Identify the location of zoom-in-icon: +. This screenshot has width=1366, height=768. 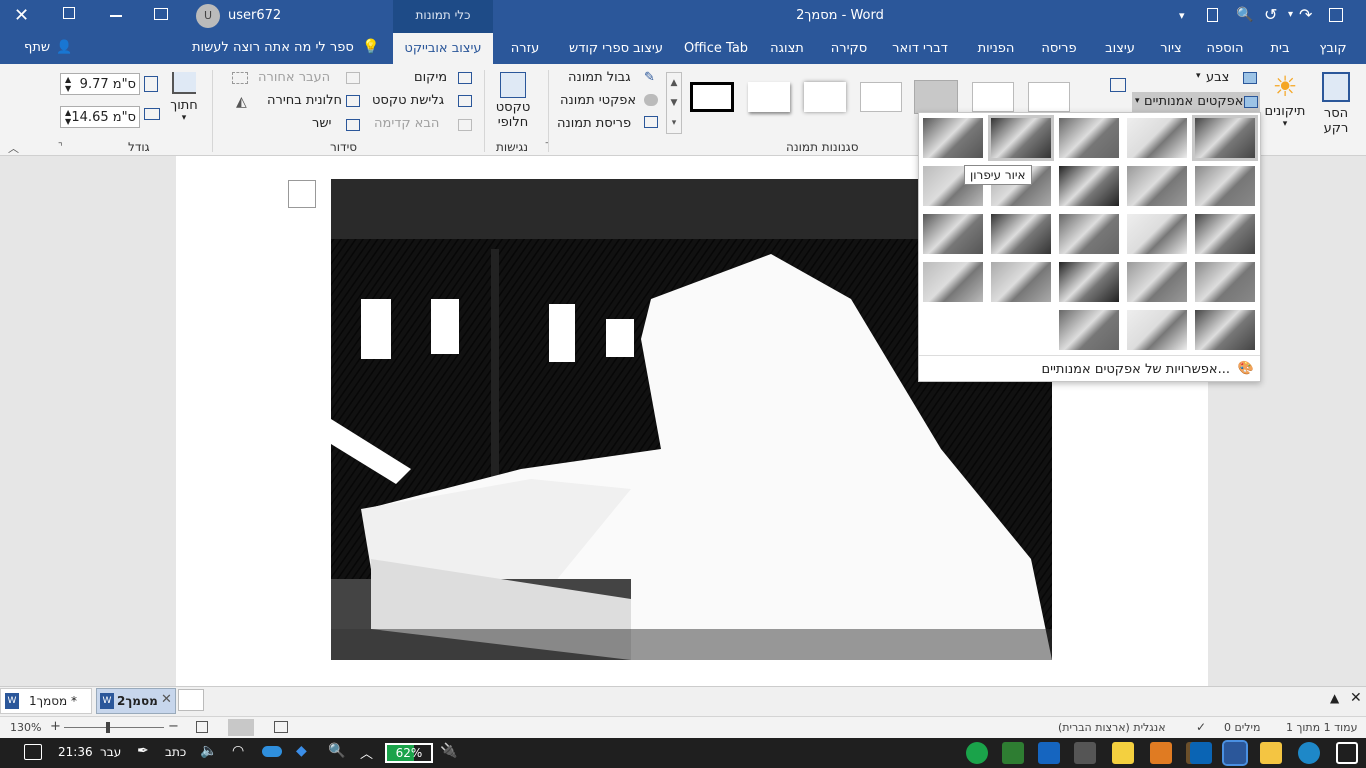
(55, 726).